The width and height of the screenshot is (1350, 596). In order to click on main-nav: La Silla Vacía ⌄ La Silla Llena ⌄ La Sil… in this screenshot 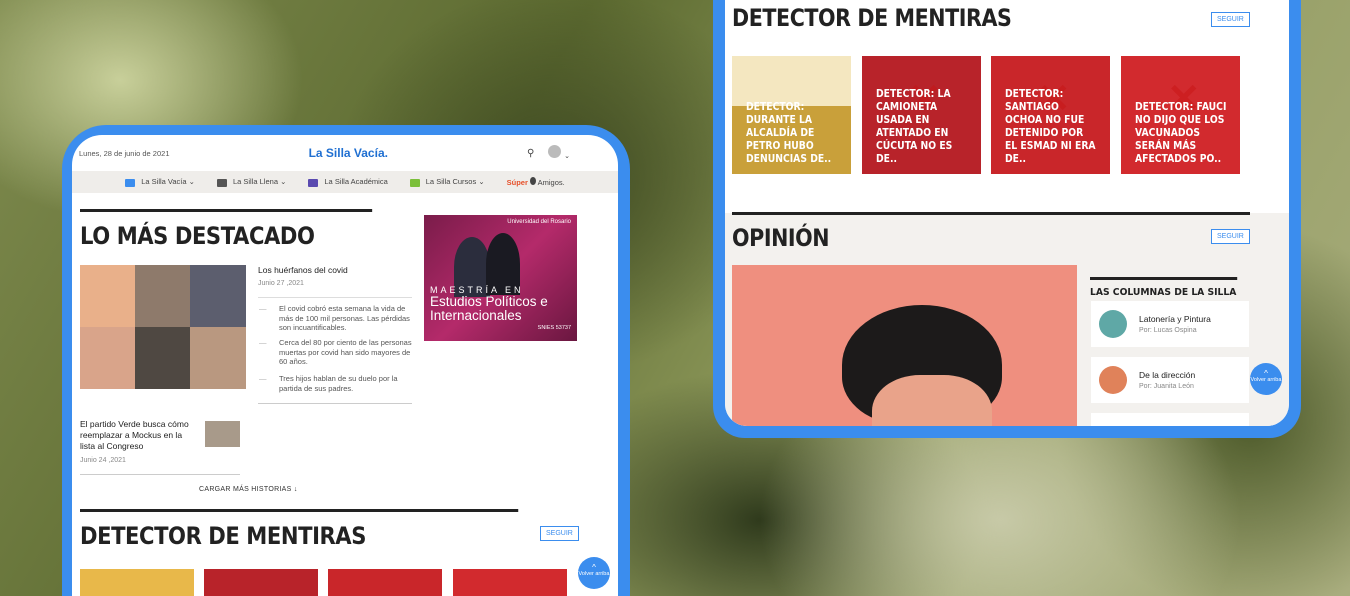, I will do `click(345, 182)`.